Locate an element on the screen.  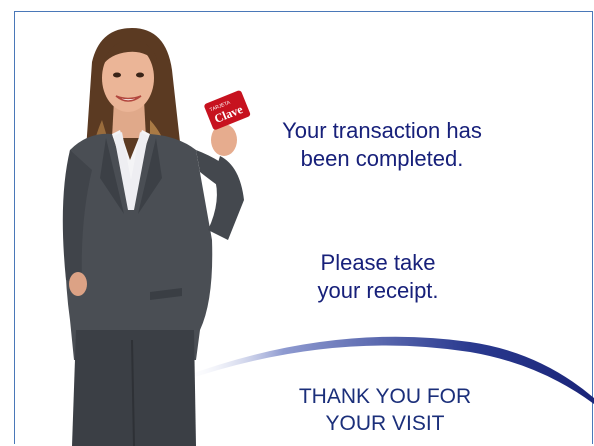
transaction-line-1: Your transaction has is located at coordinates (382, 130).